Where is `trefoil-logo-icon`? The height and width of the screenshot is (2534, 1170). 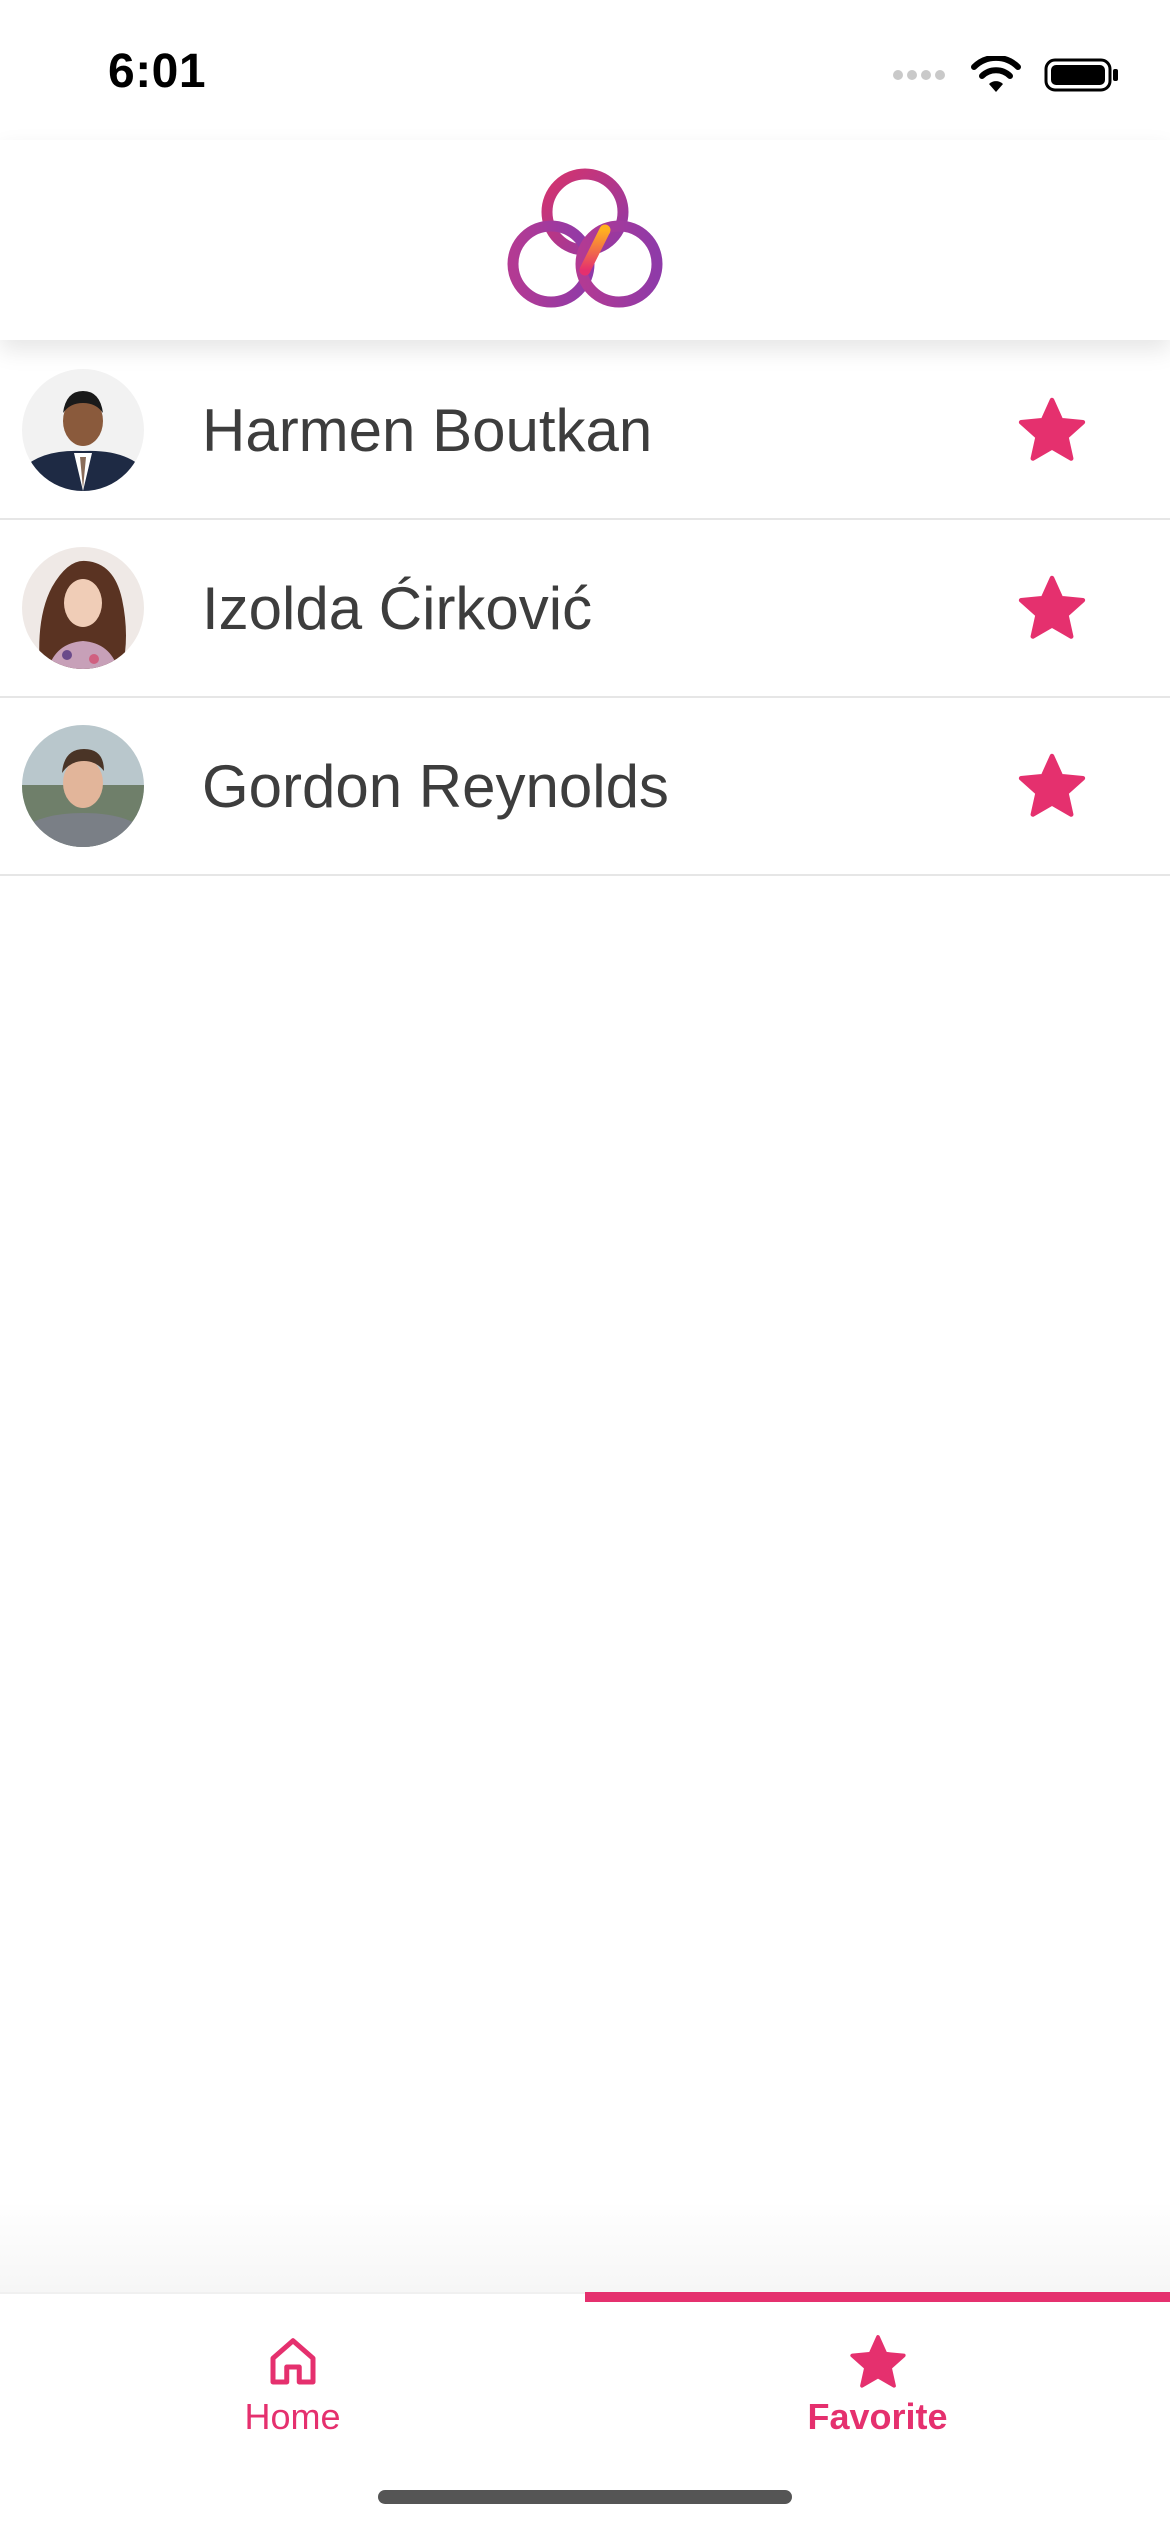 trefoil-logo-icon is located at coordinates (585, 235).